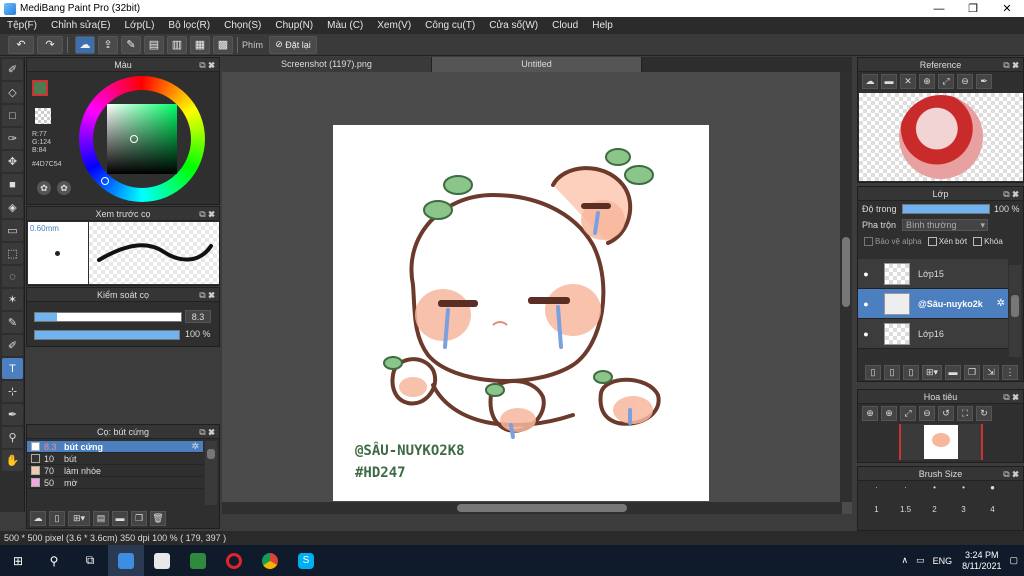  Describe the element at coordinates (1013, 560) in the screenshot. I see `notification-icon: ▢` at that location.